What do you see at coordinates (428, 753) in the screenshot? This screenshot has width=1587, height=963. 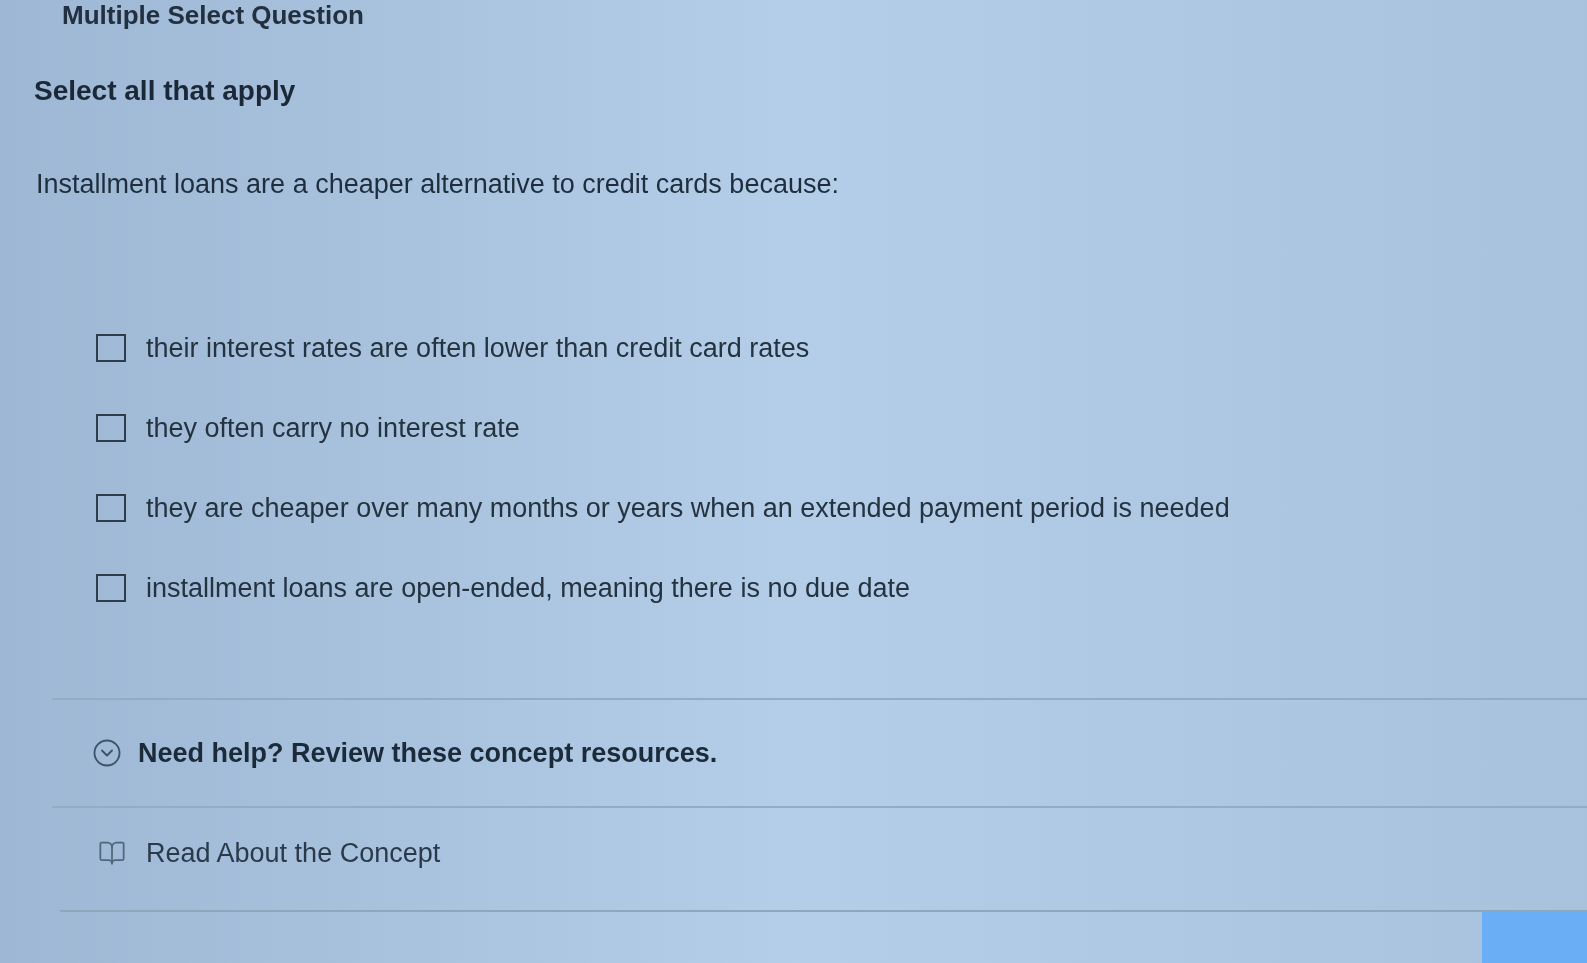 I see `help-heading: Need help? Review these concept resources.` at bounding box center [428, 753].